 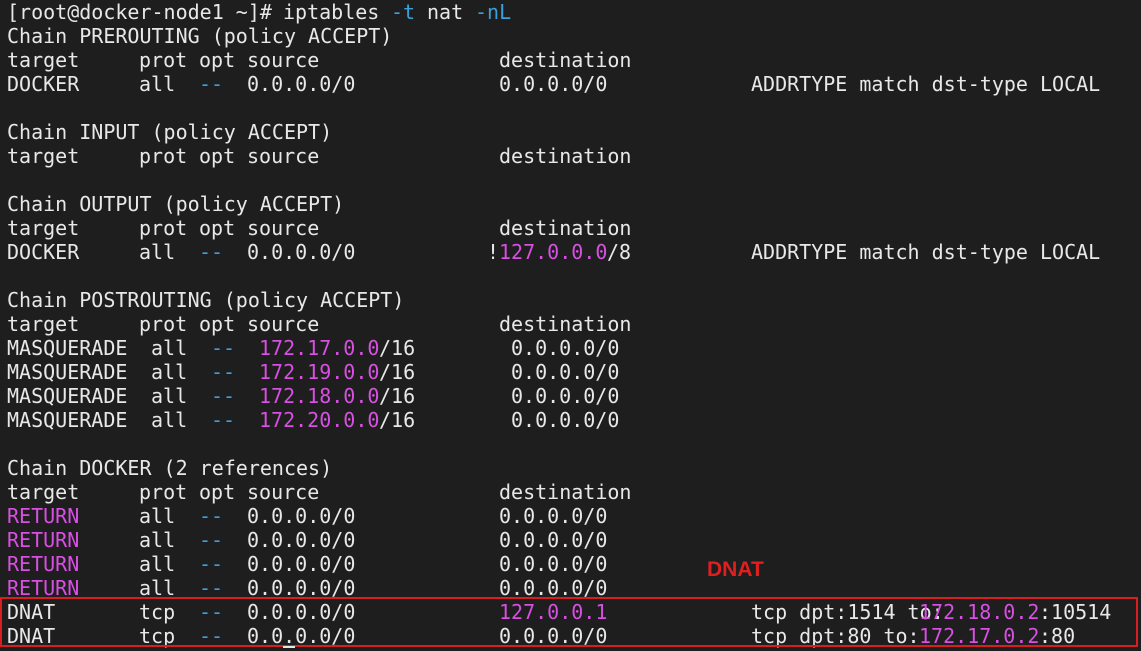 I want to click on rule-extra-ip: 172.18.0.2, so click(x=979, y=612).